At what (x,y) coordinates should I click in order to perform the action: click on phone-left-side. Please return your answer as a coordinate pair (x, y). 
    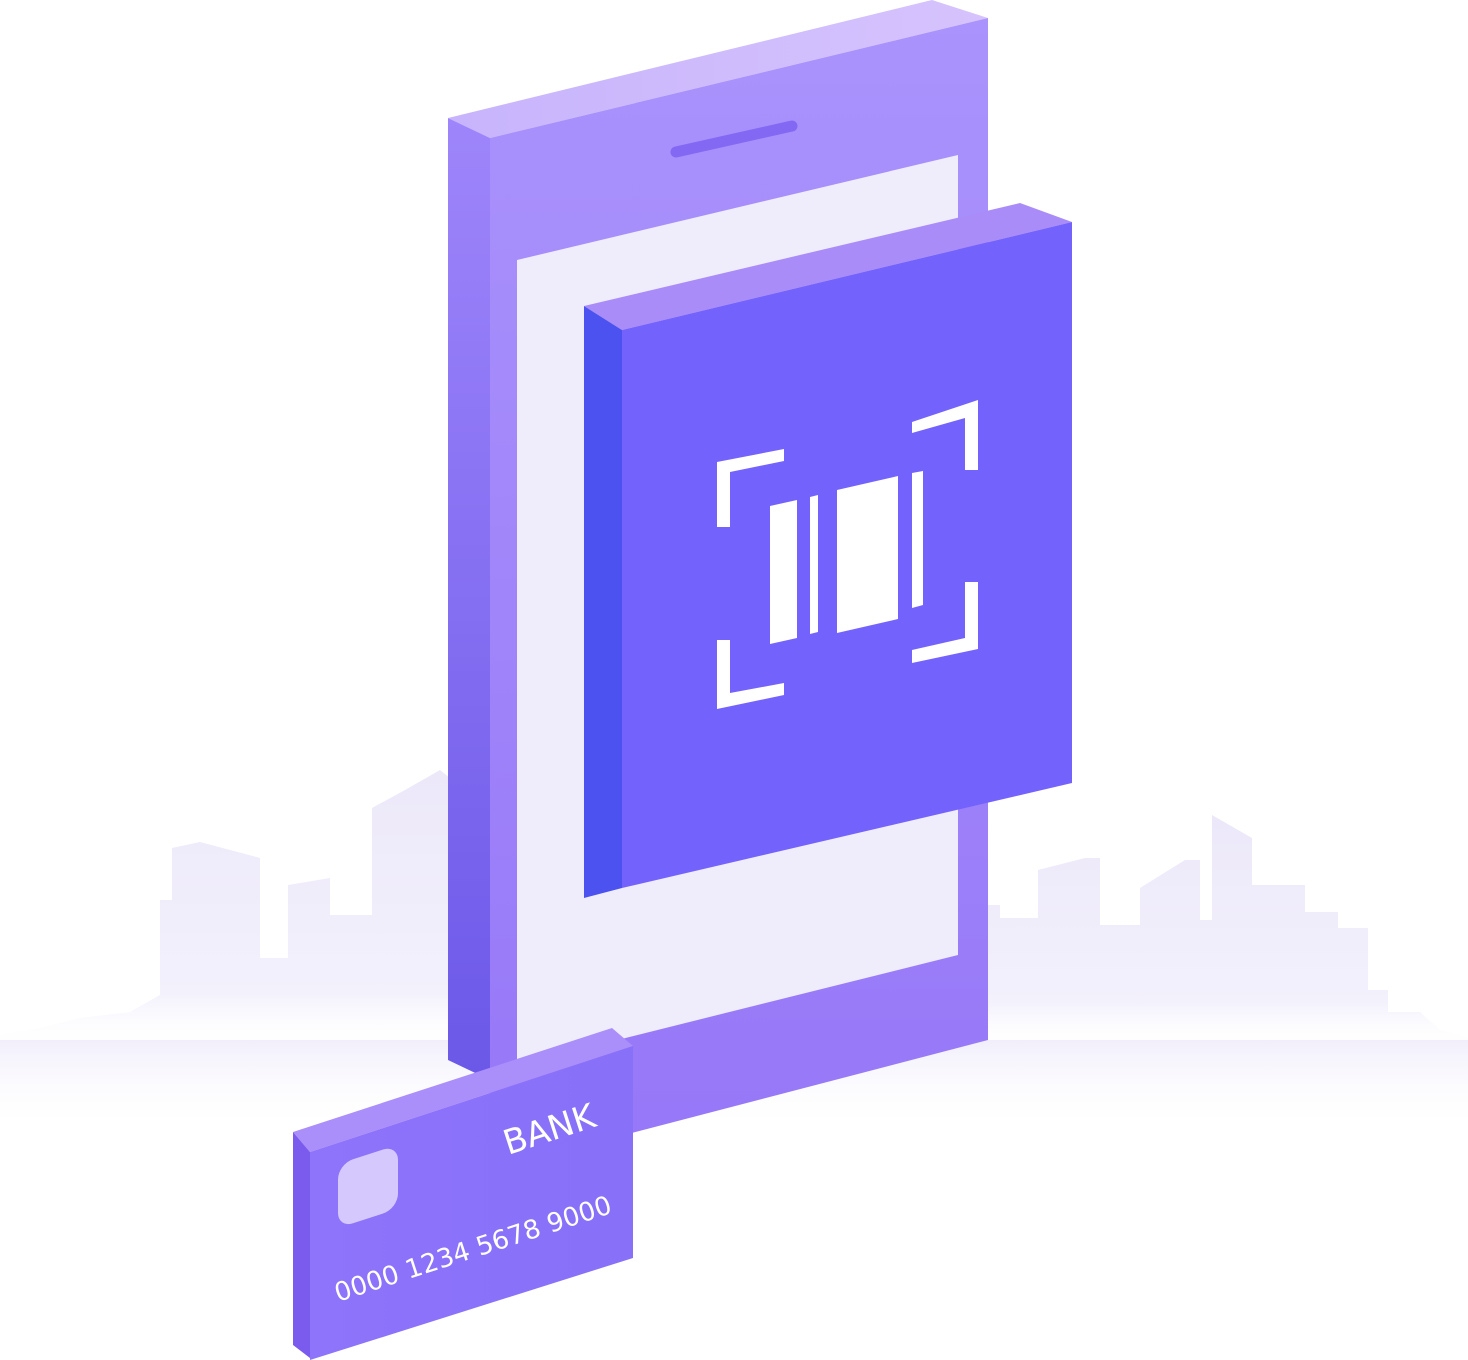
    Looking at the image, I should click on (469, 599).